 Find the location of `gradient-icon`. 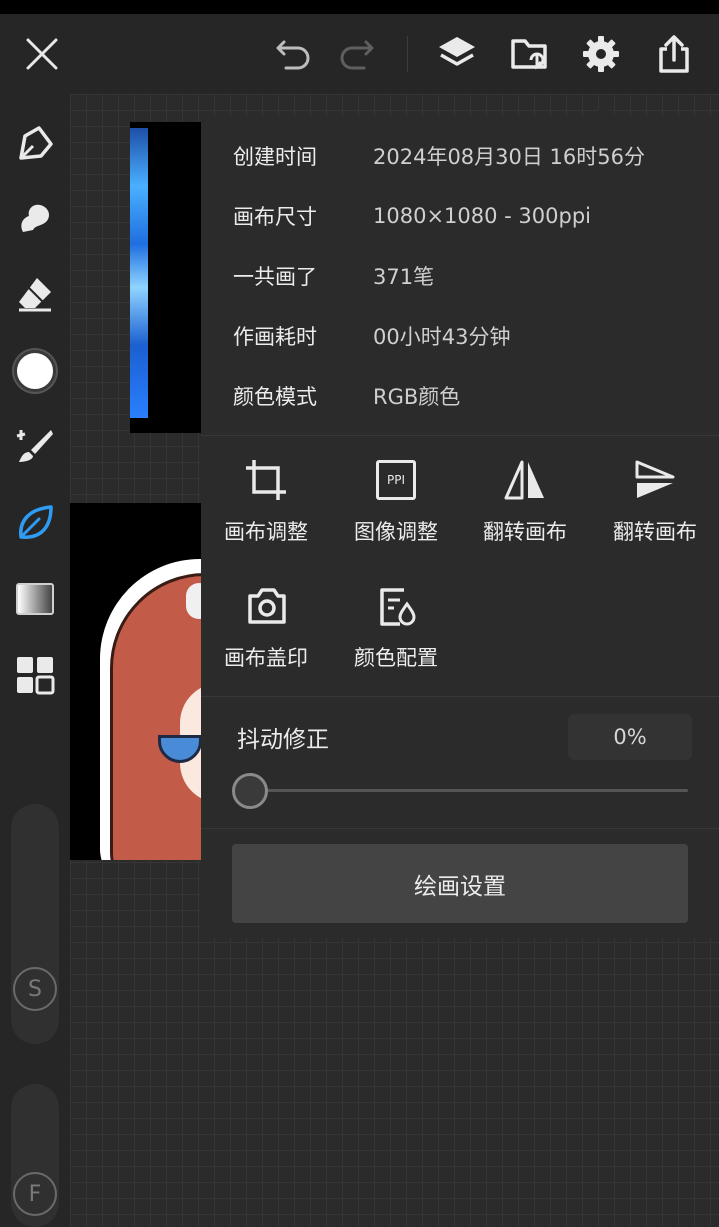

gradient-icon is located at coordinates (35, 599).